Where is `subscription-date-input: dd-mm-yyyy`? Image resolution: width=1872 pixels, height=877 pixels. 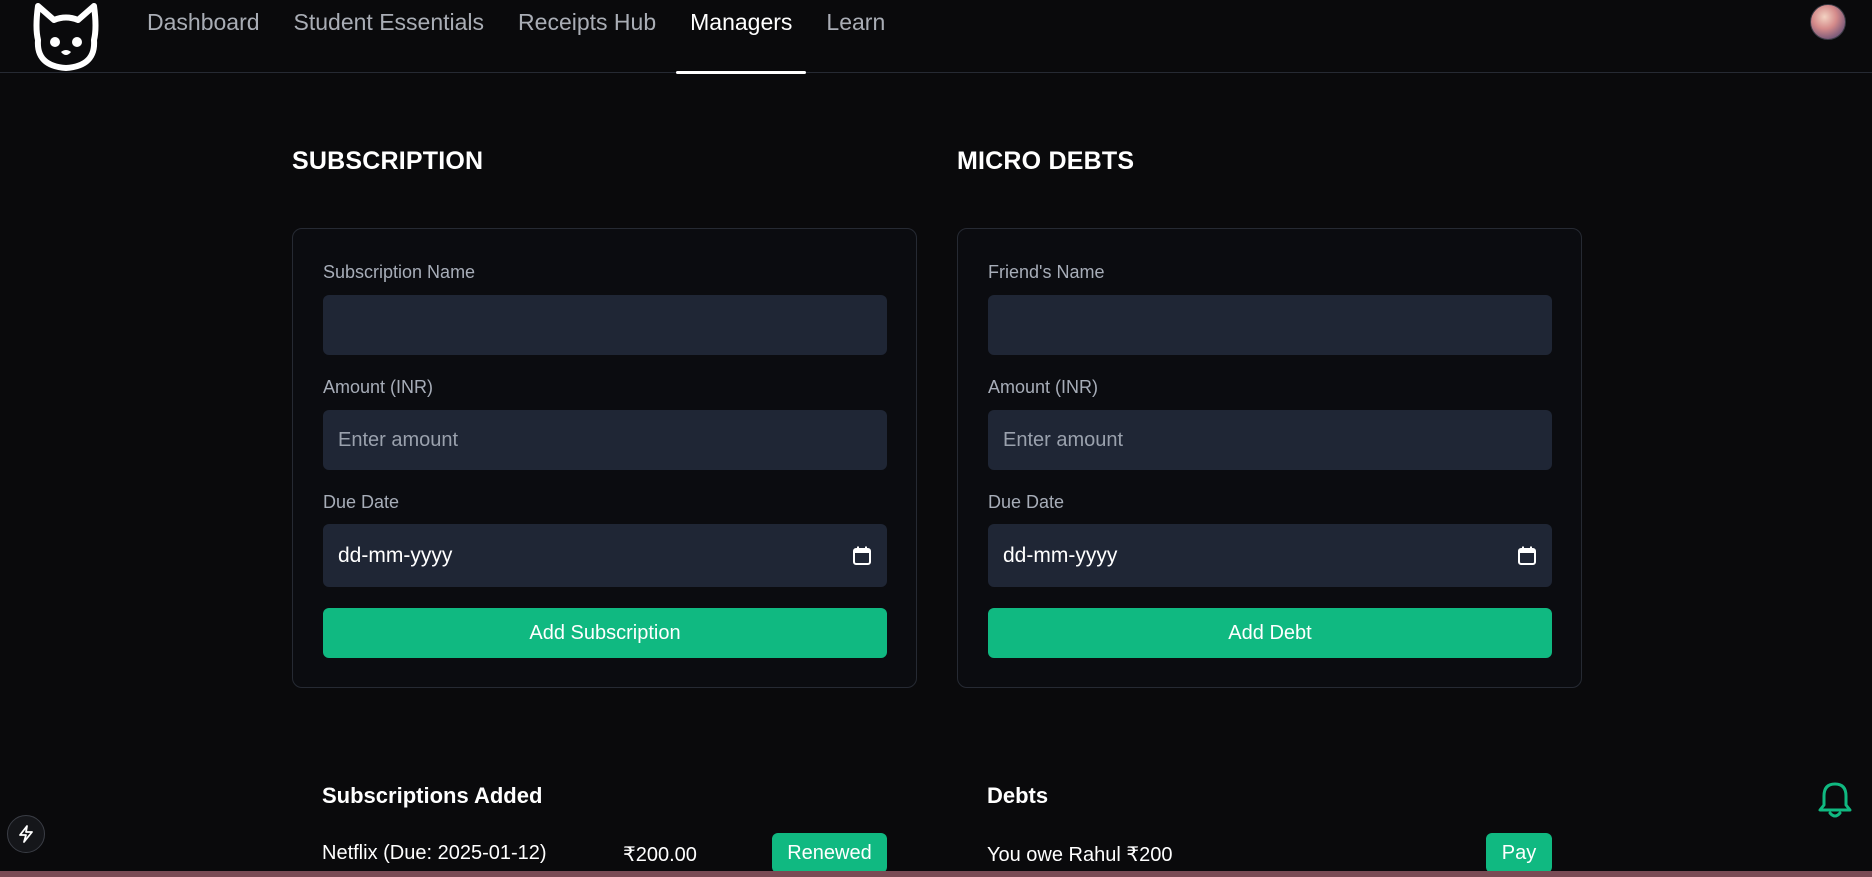 subscription-date-input: dd-mm-yyyy is located at coordinates (605, 555).